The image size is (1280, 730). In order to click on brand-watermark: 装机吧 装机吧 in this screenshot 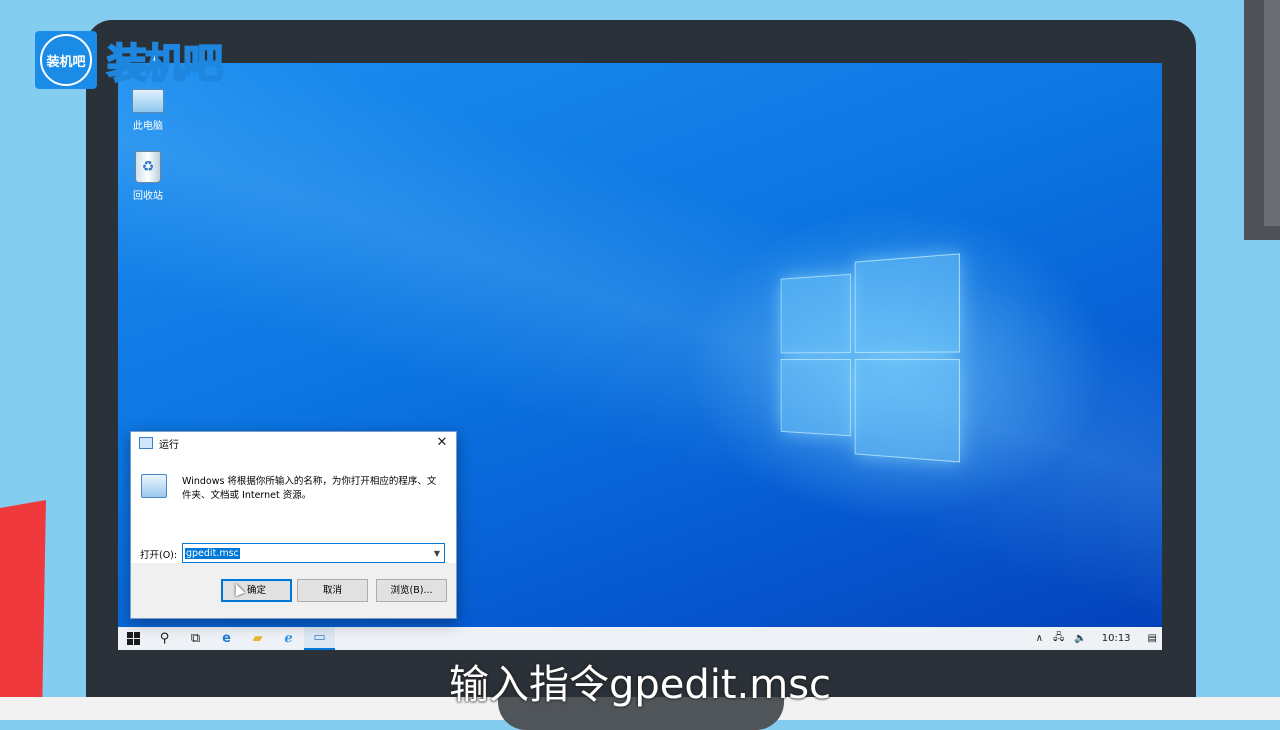, I will do `click(128, 60)`.